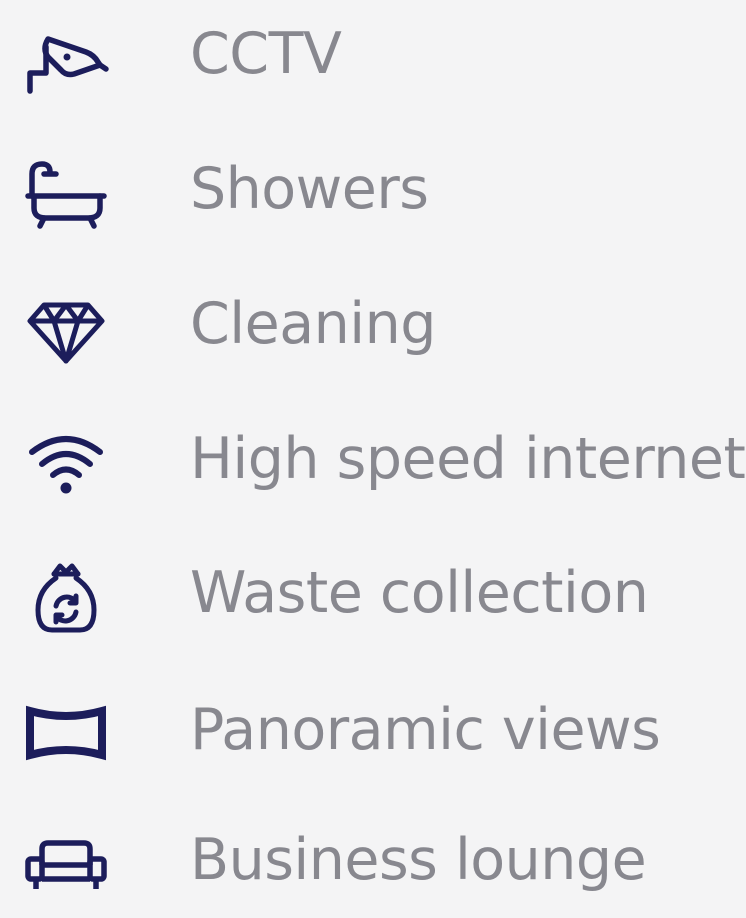 The image size is (746, 918). Describe the element at coordinates (425, 730) in the screenshot. I see `amenity-label: Panoramic views` at that location.